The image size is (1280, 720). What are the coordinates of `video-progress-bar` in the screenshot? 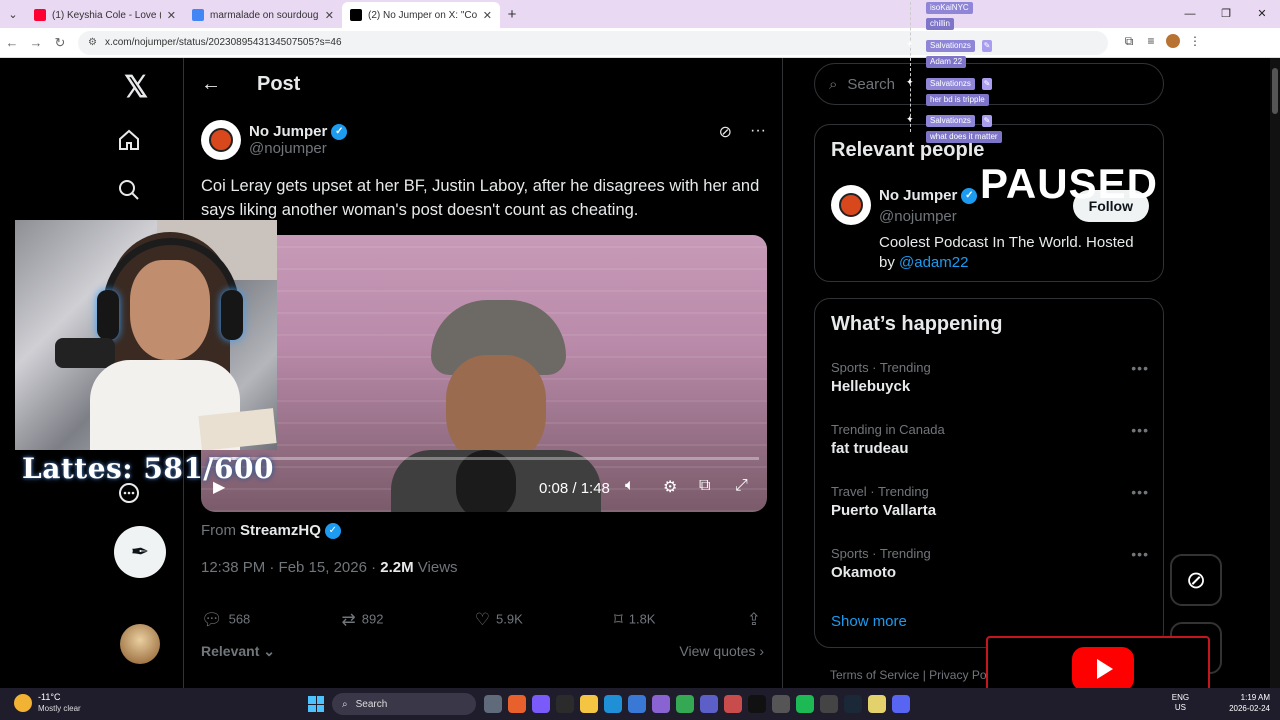 It's located at (484, 458).